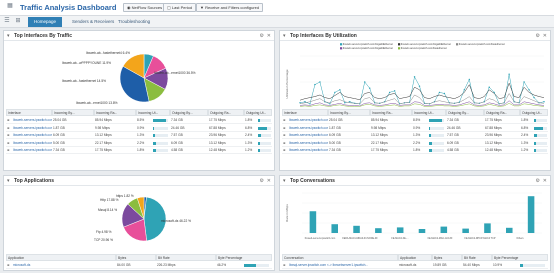  I want to click on series-line, so click(422, 89).